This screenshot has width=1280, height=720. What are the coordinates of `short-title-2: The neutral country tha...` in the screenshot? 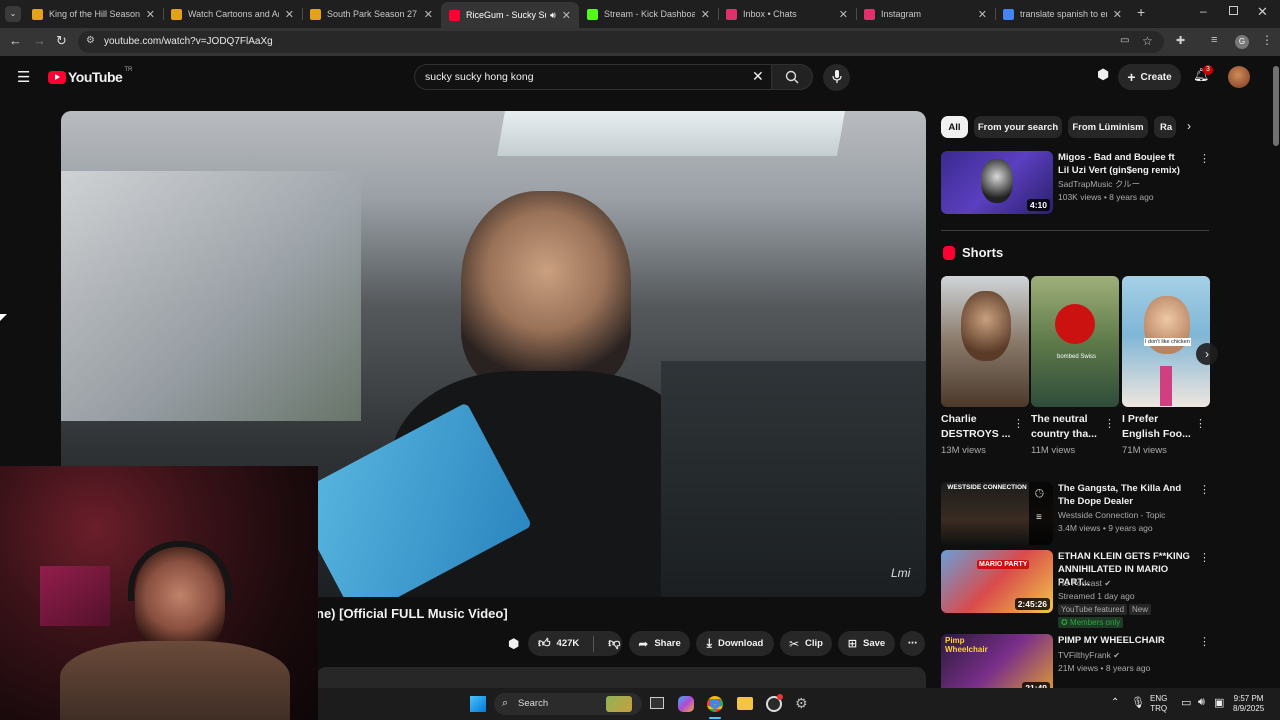 It's located at (1069, 427).